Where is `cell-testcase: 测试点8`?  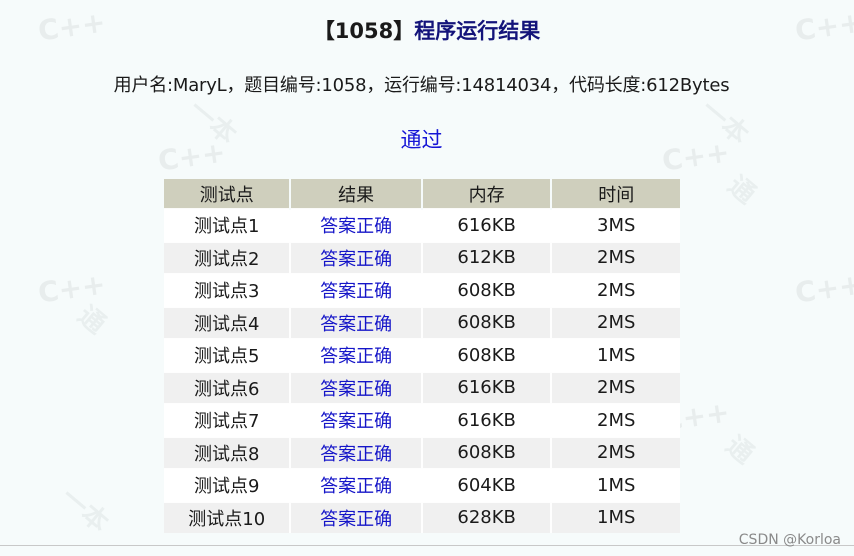 cell-testcase: 测试点8 is located at coordinates (227, 452).